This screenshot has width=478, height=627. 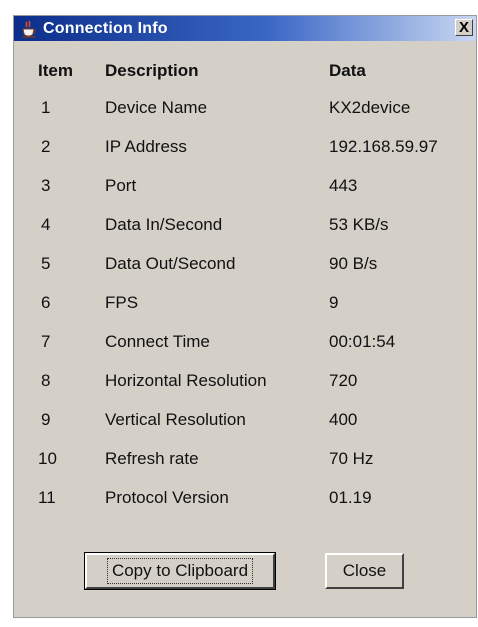 What do you see at coordinates (350, 497) in the screenshot?
I see `row-data-value: 01.19` at bounding box center [350, 497].